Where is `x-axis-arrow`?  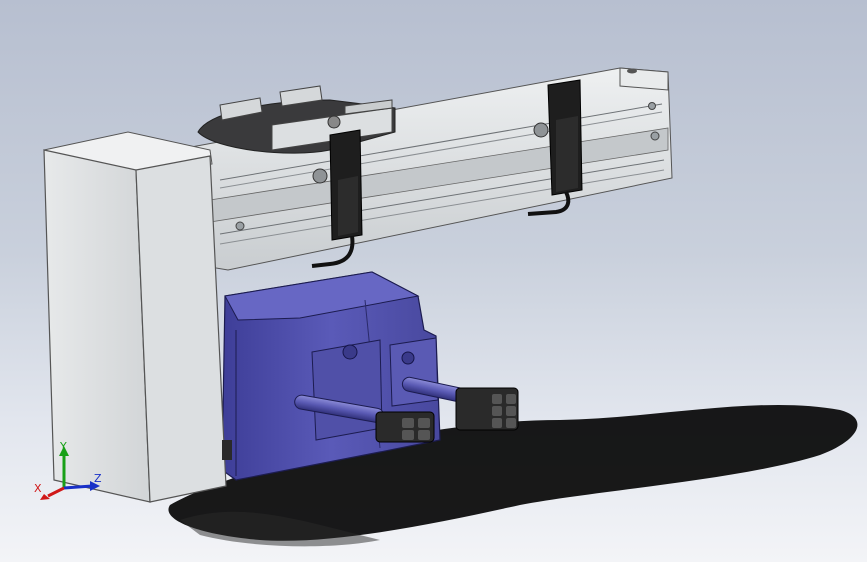 x-axis-arrow is located at coordinates (56, 492).